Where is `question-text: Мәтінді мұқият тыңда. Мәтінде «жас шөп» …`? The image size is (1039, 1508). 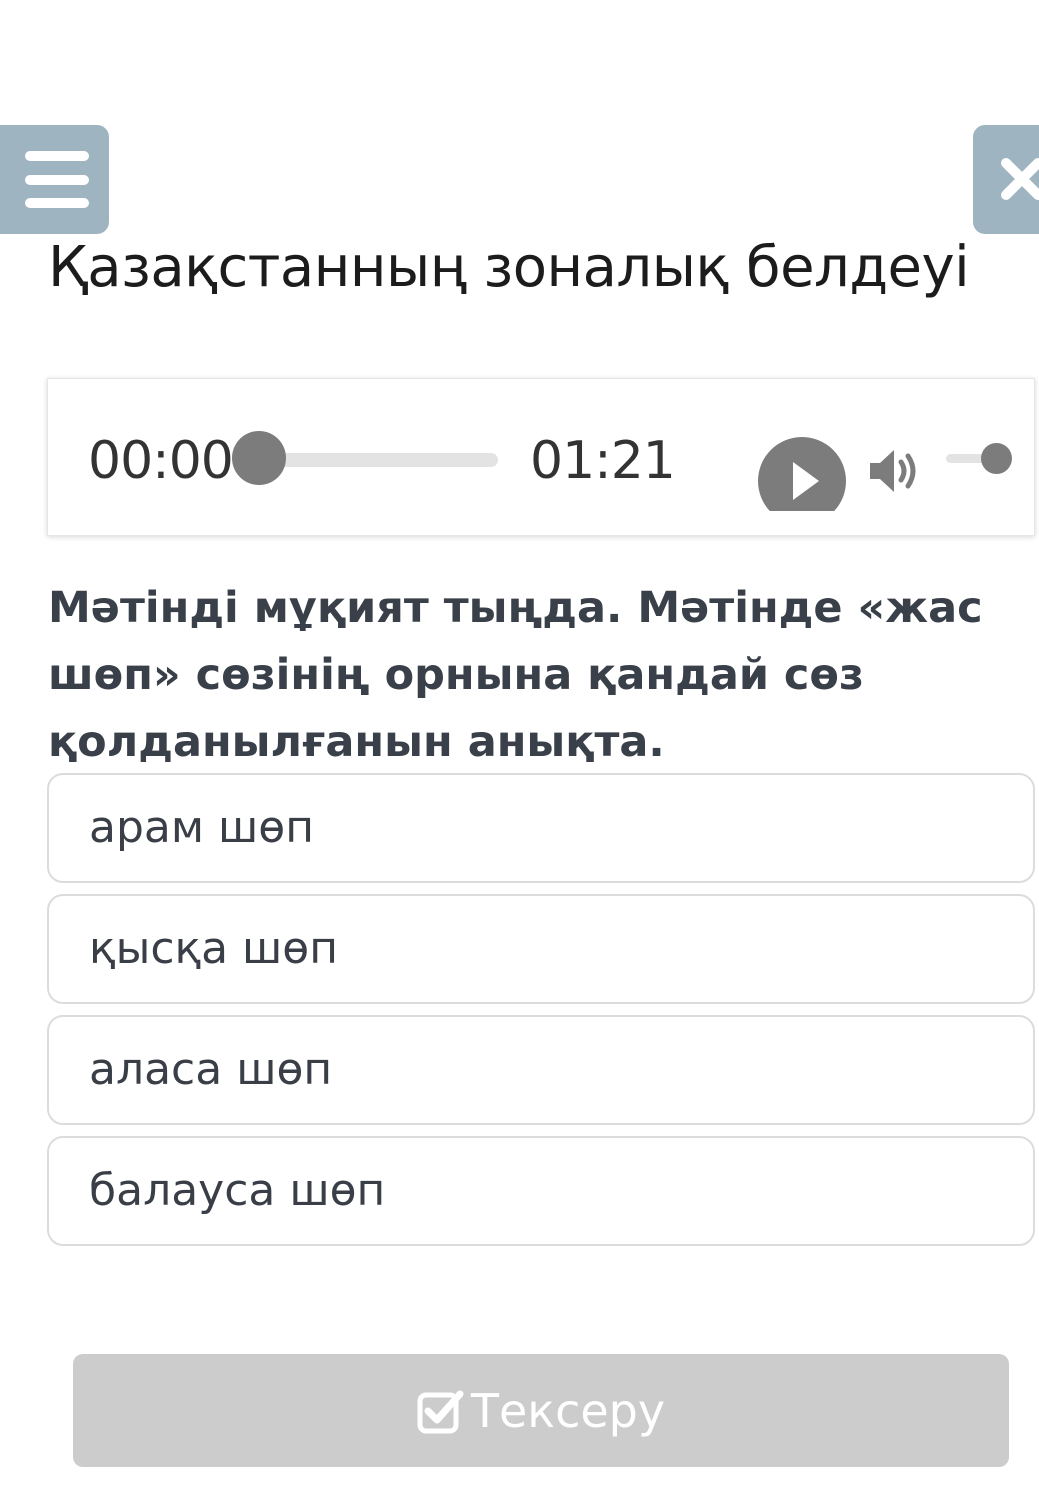 question-text: Мәтінді мұқият тыңда. Мәтінде «жас шөп» … is located at coordinates (515, 675).